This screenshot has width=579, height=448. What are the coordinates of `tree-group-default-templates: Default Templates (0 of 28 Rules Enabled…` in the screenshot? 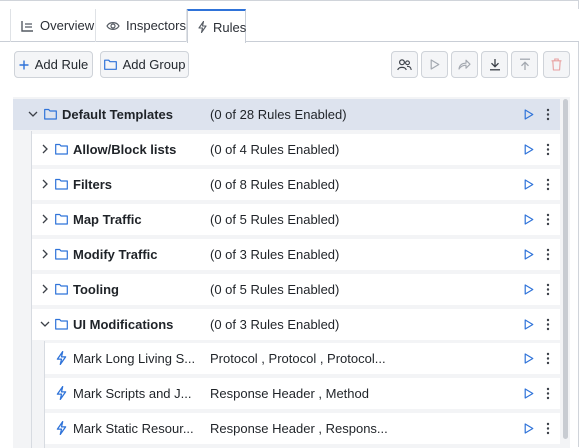 It's located at (286, 114).